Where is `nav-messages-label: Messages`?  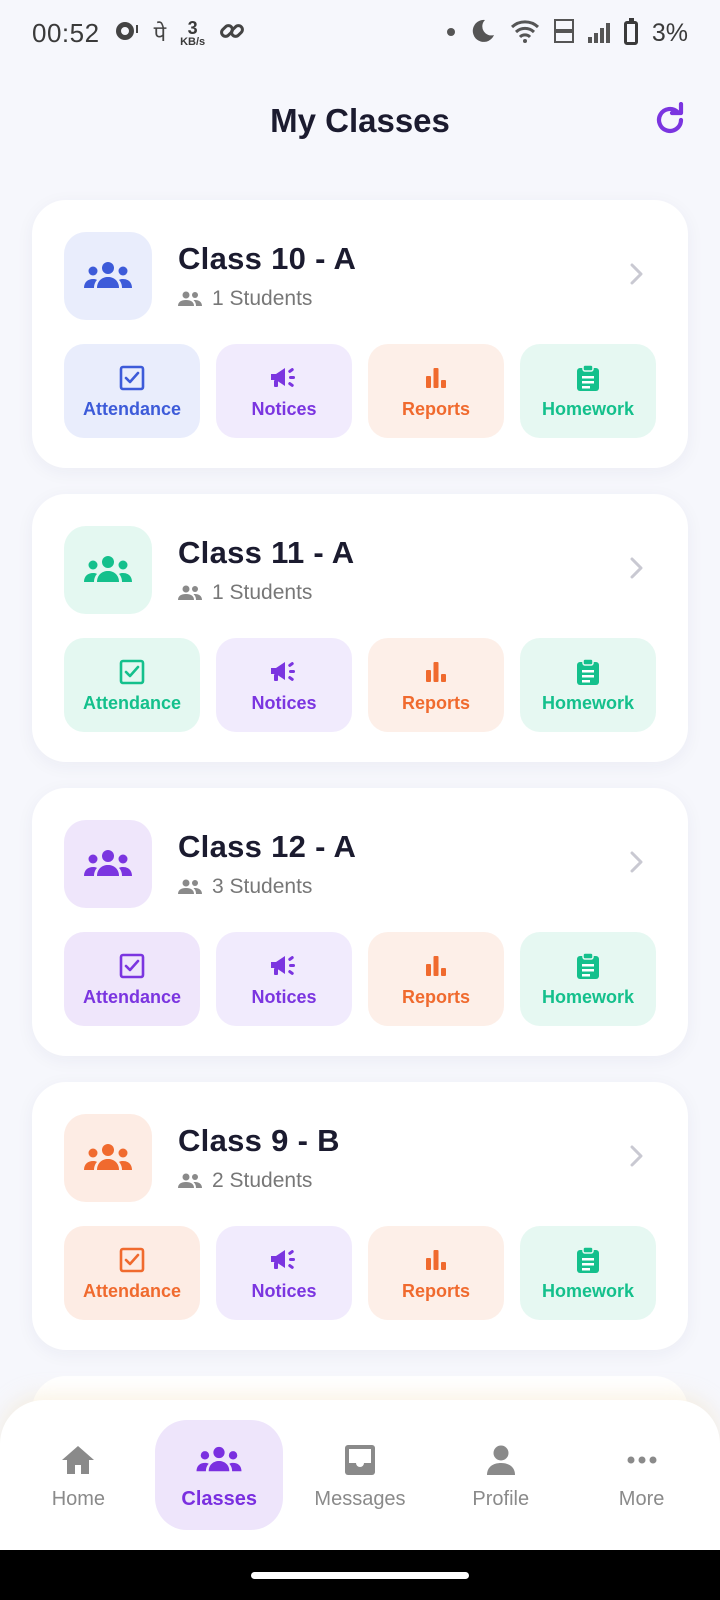
nav-messages-label: Messages is located at coordinates (360, 1498).